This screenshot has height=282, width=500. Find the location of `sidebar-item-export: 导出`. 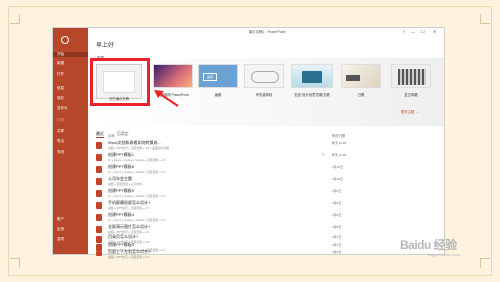

sidebar-item-export: 导出 is located at coordinates (71, 141).